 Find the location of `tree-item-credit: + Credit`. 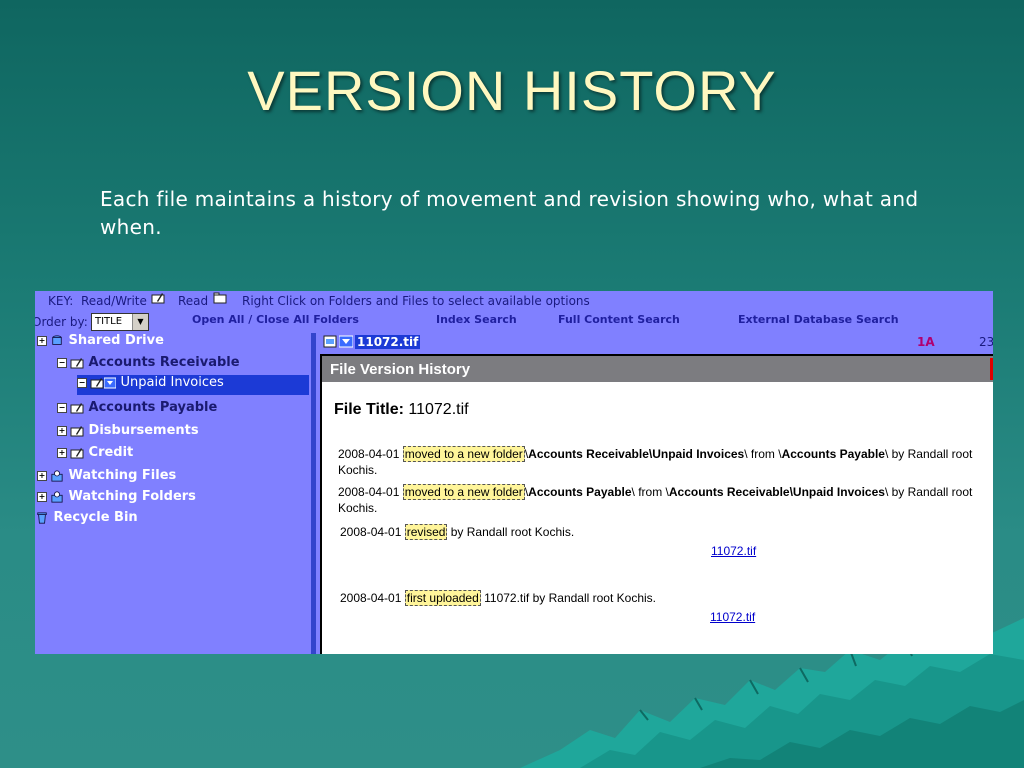

tree-item-credit: + Credit is located at coordinates (95, 455).